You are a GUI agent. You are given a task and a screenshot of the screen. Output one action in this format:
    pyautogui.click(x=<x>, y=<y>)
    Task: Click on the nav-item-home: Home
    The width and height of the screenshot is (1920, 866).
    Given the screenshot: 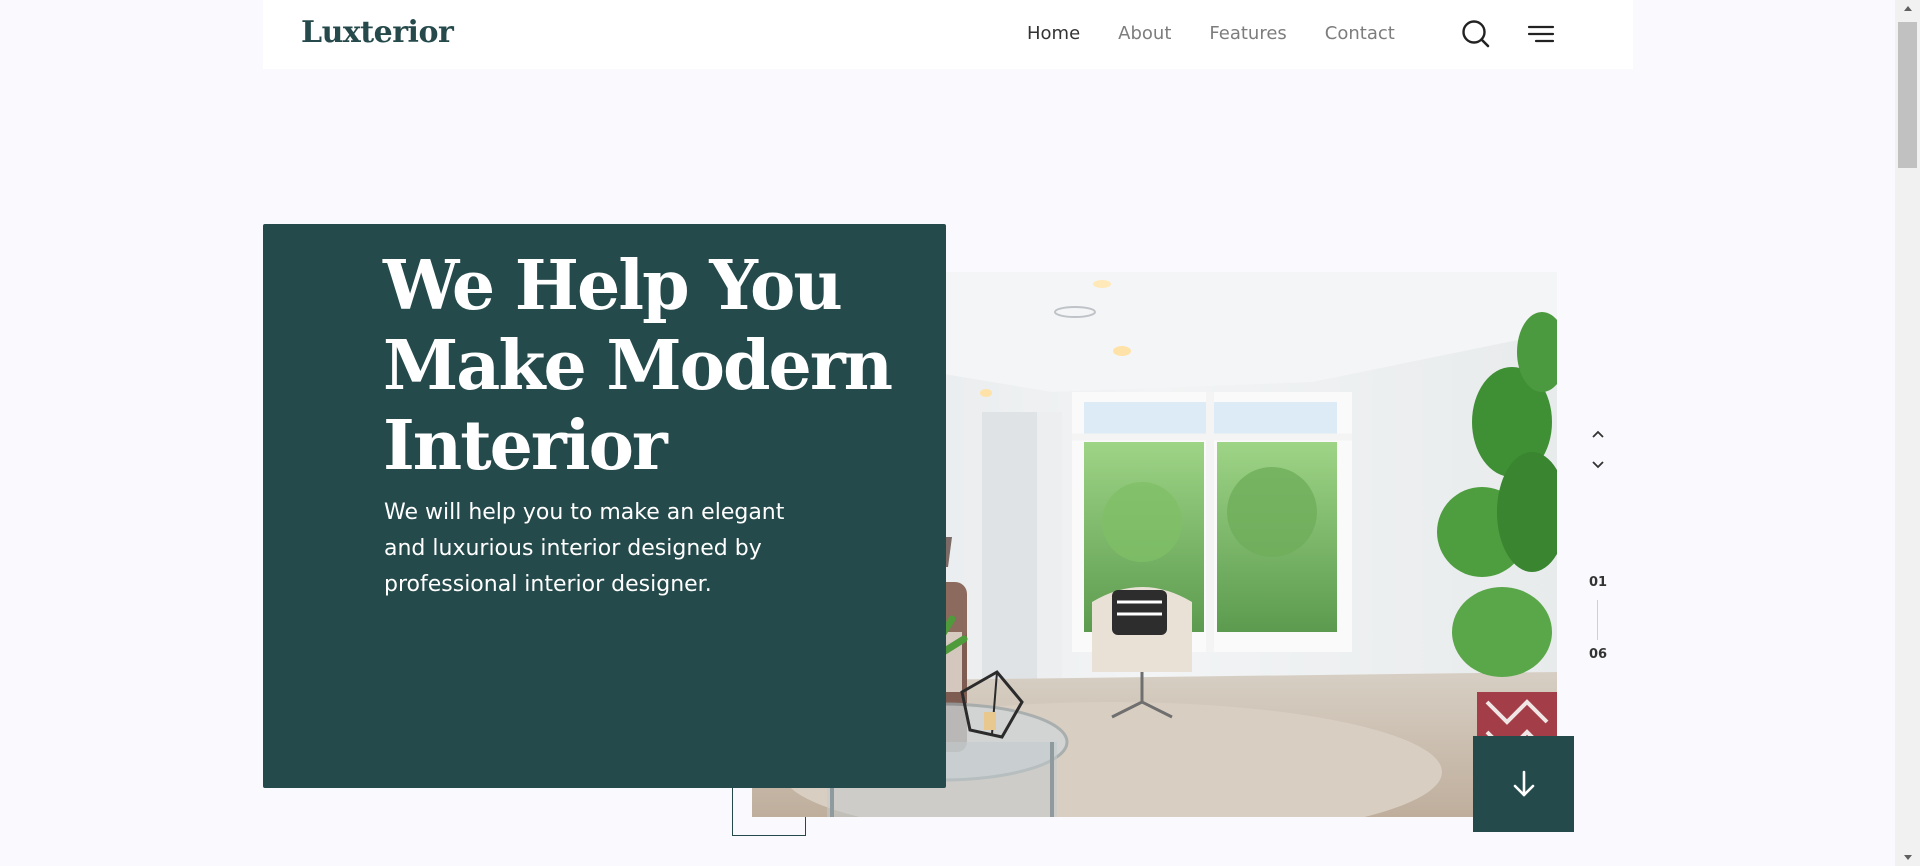 What is the action you would take?
    pyautogui.click(x=1053, y=34)
    